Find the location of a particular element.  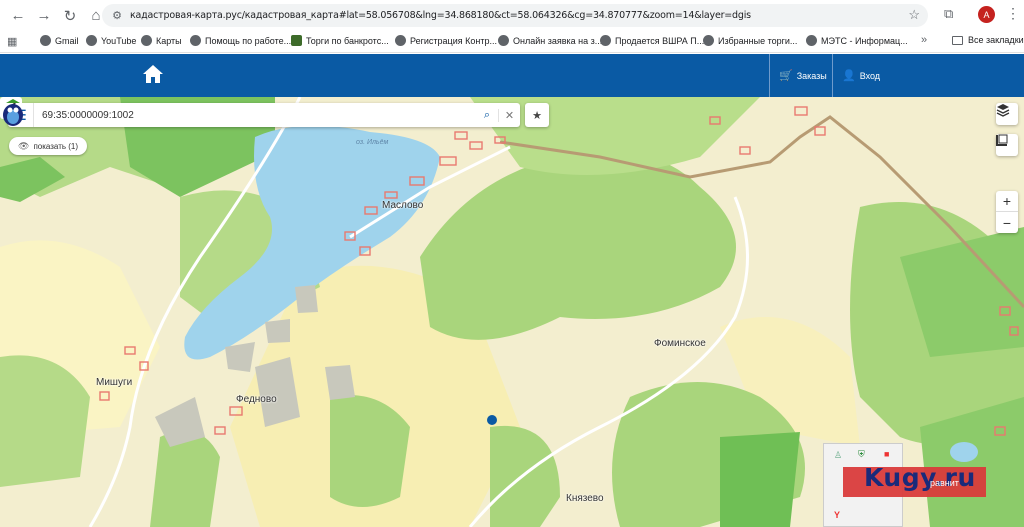

place-label: Маслово is located at coordinates (403, 205).